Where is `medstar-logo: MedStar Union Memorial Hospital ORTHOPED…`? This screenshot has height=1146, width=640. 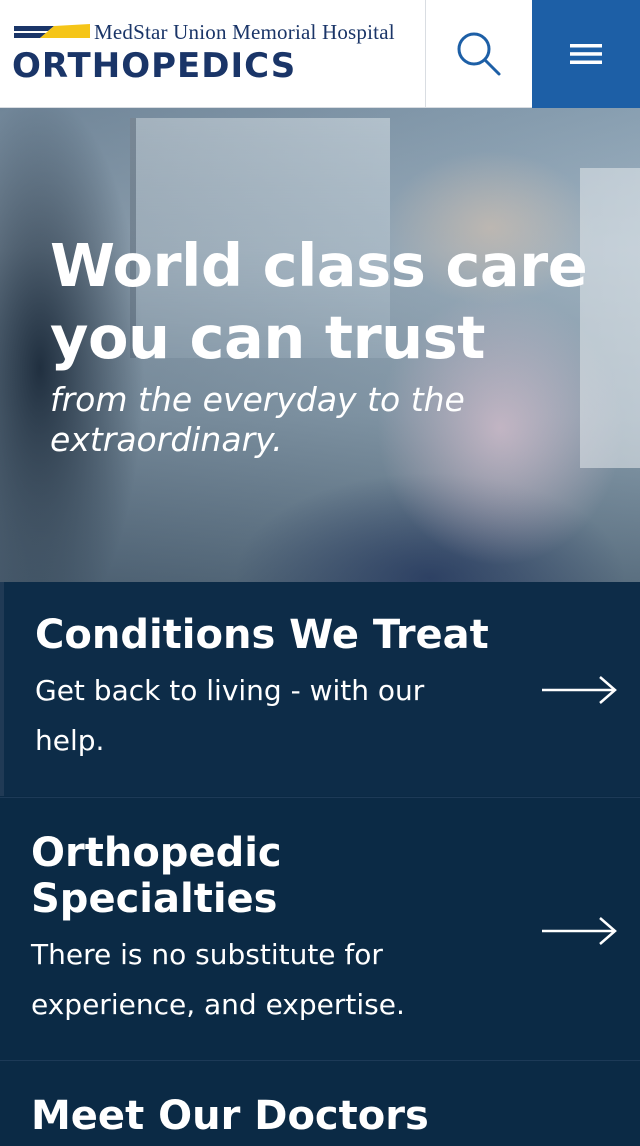 medstar-logo: MedStar Union Memorial Hospital ORTHOPED… is located at coordinates (217, 54).